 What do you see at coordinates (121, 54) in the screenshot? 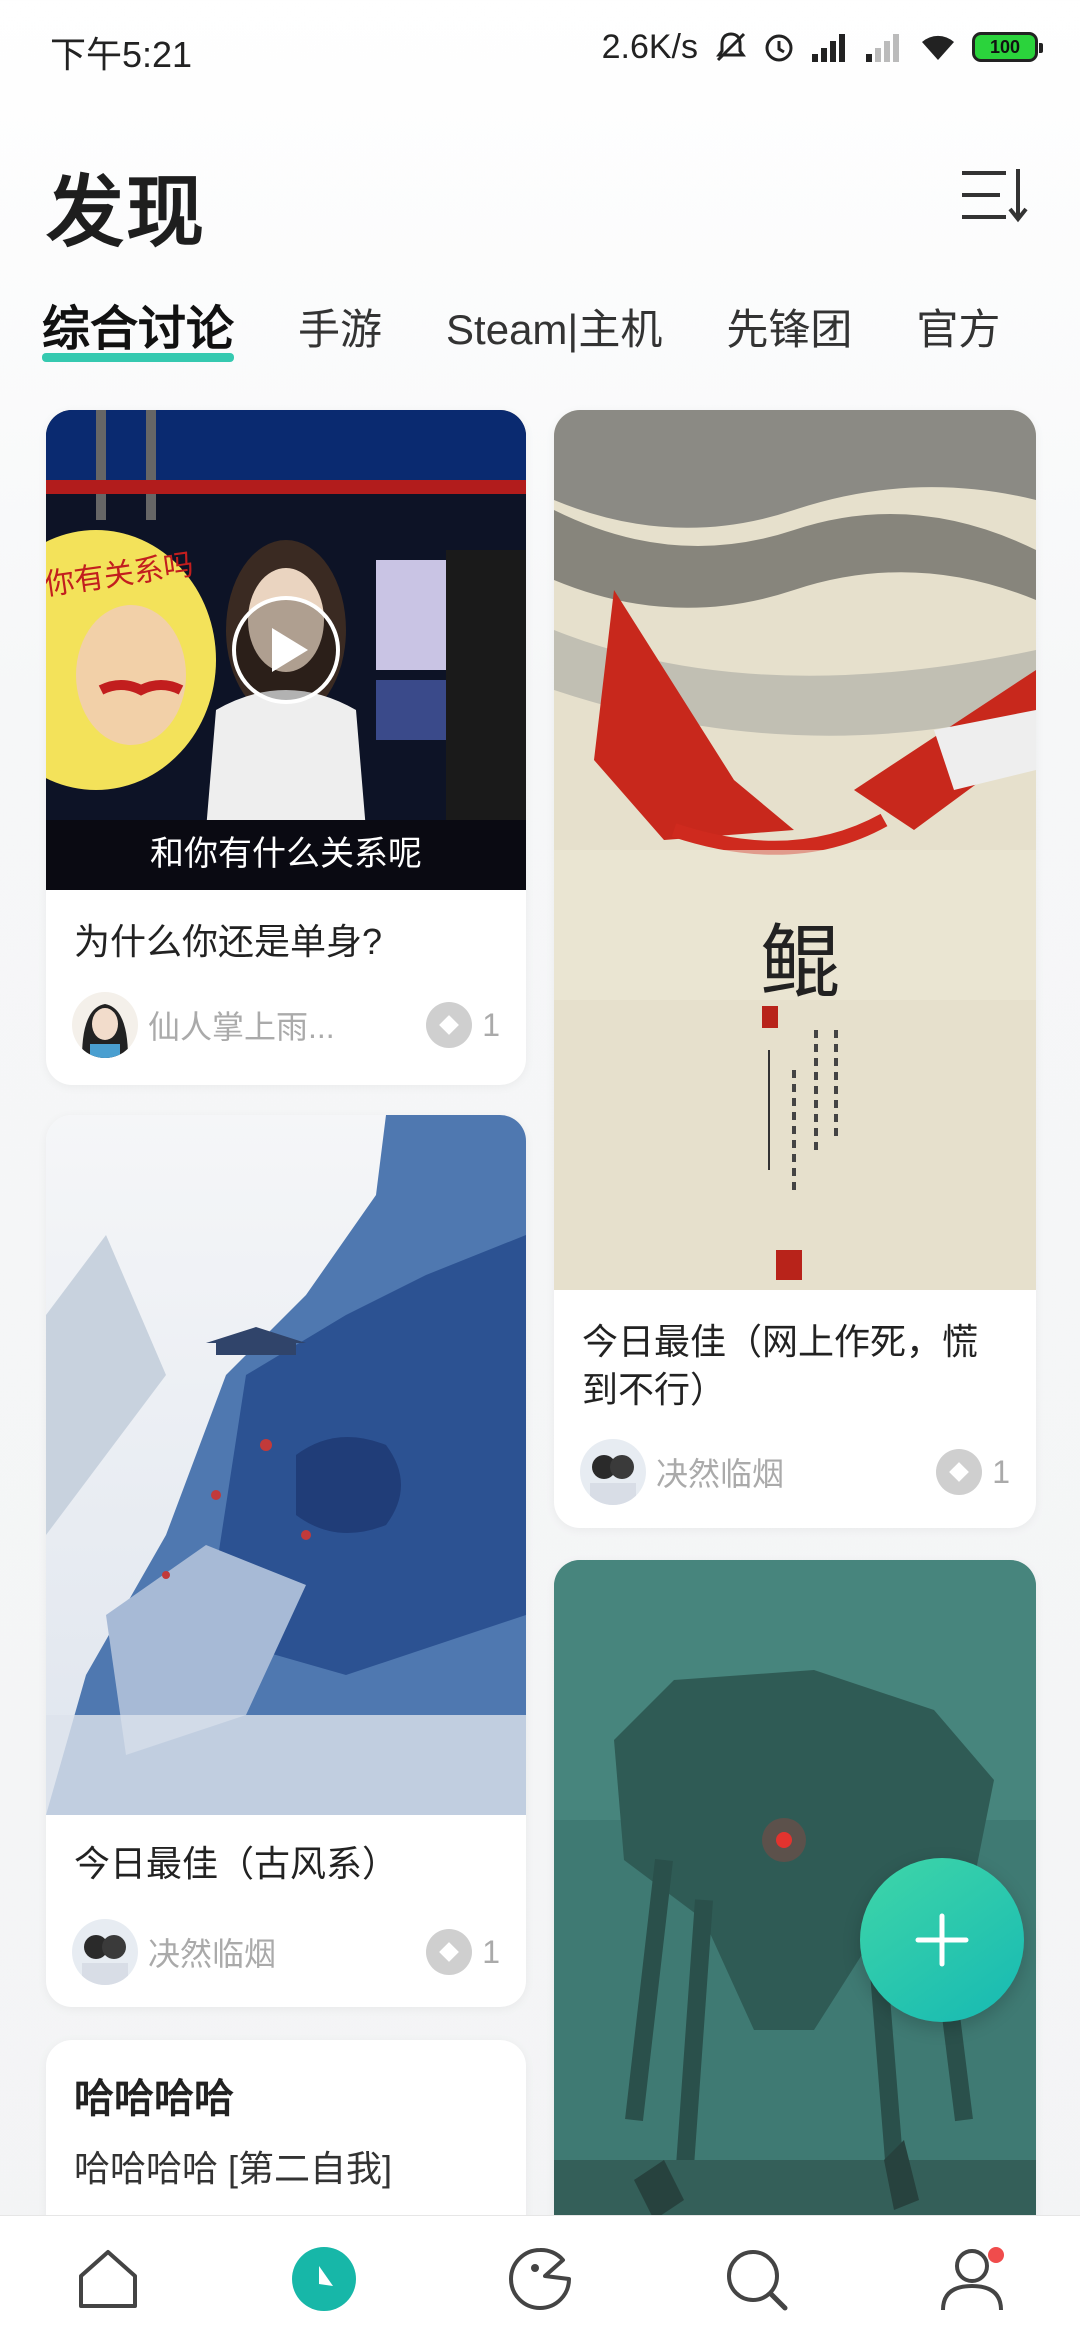
I see `status-time: 下午5:21` at bounding box center [121, 54].